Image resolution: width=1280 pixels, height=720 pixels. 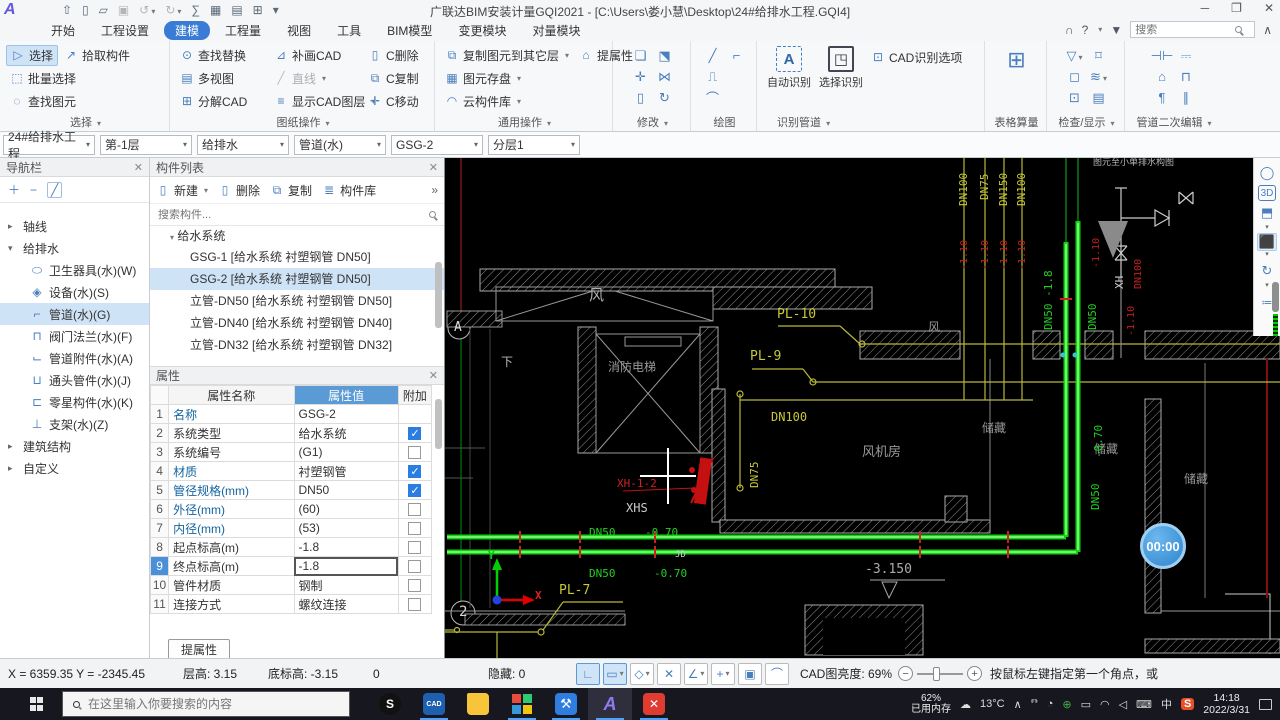 What do you see at coordinates (1267, 302) in the screenshot?
I see `view-list-icon: ≔` at bounding box center [1267, 302].